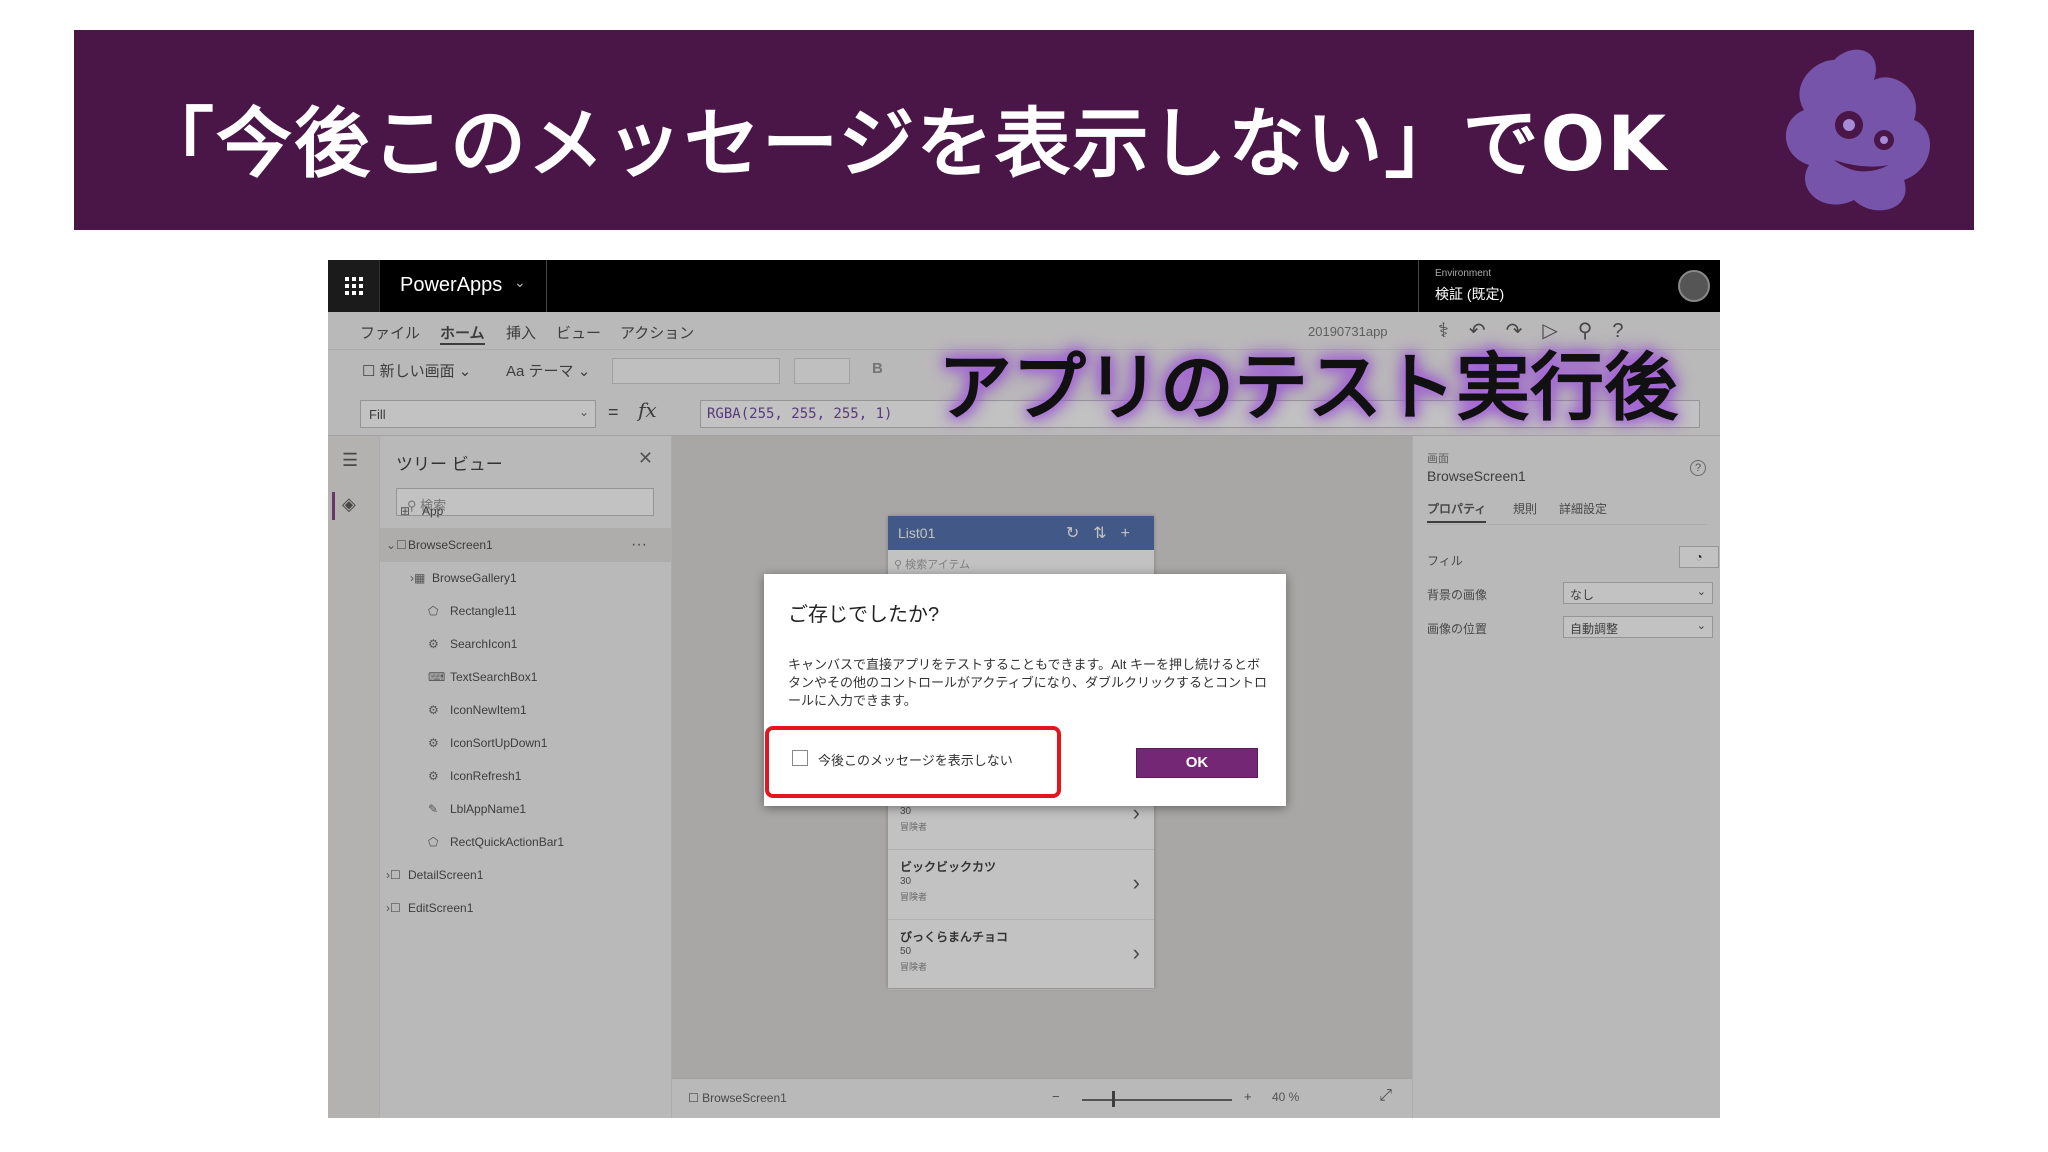 The width and height of the screenshot is (2048, 1152). I want to click on divider, so click(546, 286).